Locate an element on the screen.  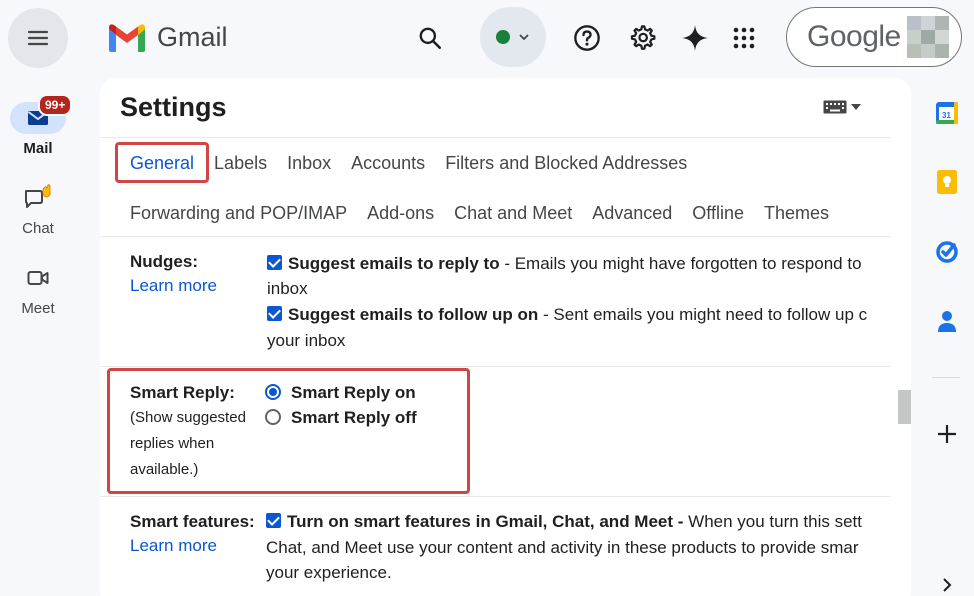
tab-forwarding: Forwarding and POP/IMAP is located at coordinates (238, 213).